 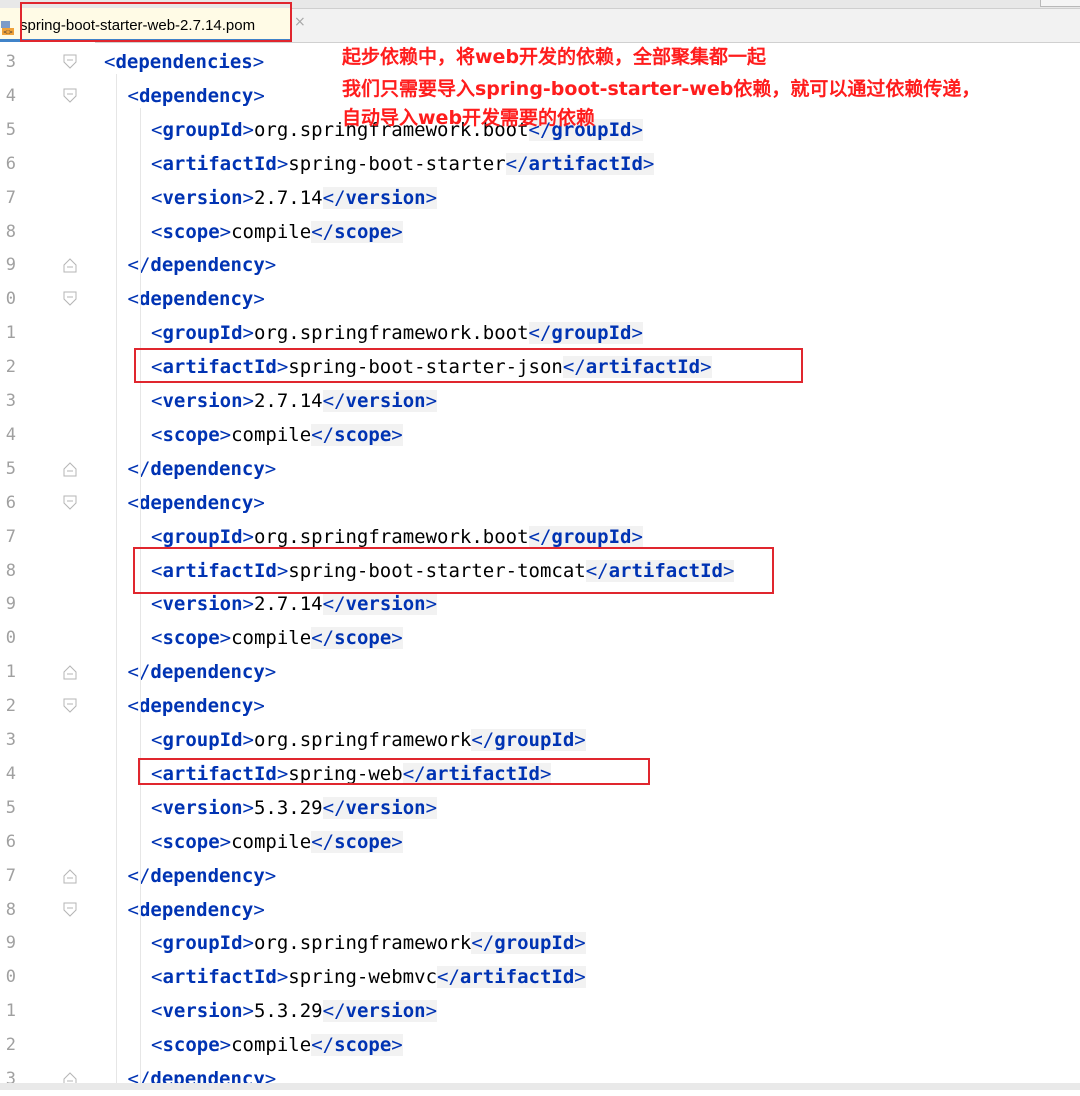 I want to click on code-text: <dependencies>, so click(x=184, y=62).